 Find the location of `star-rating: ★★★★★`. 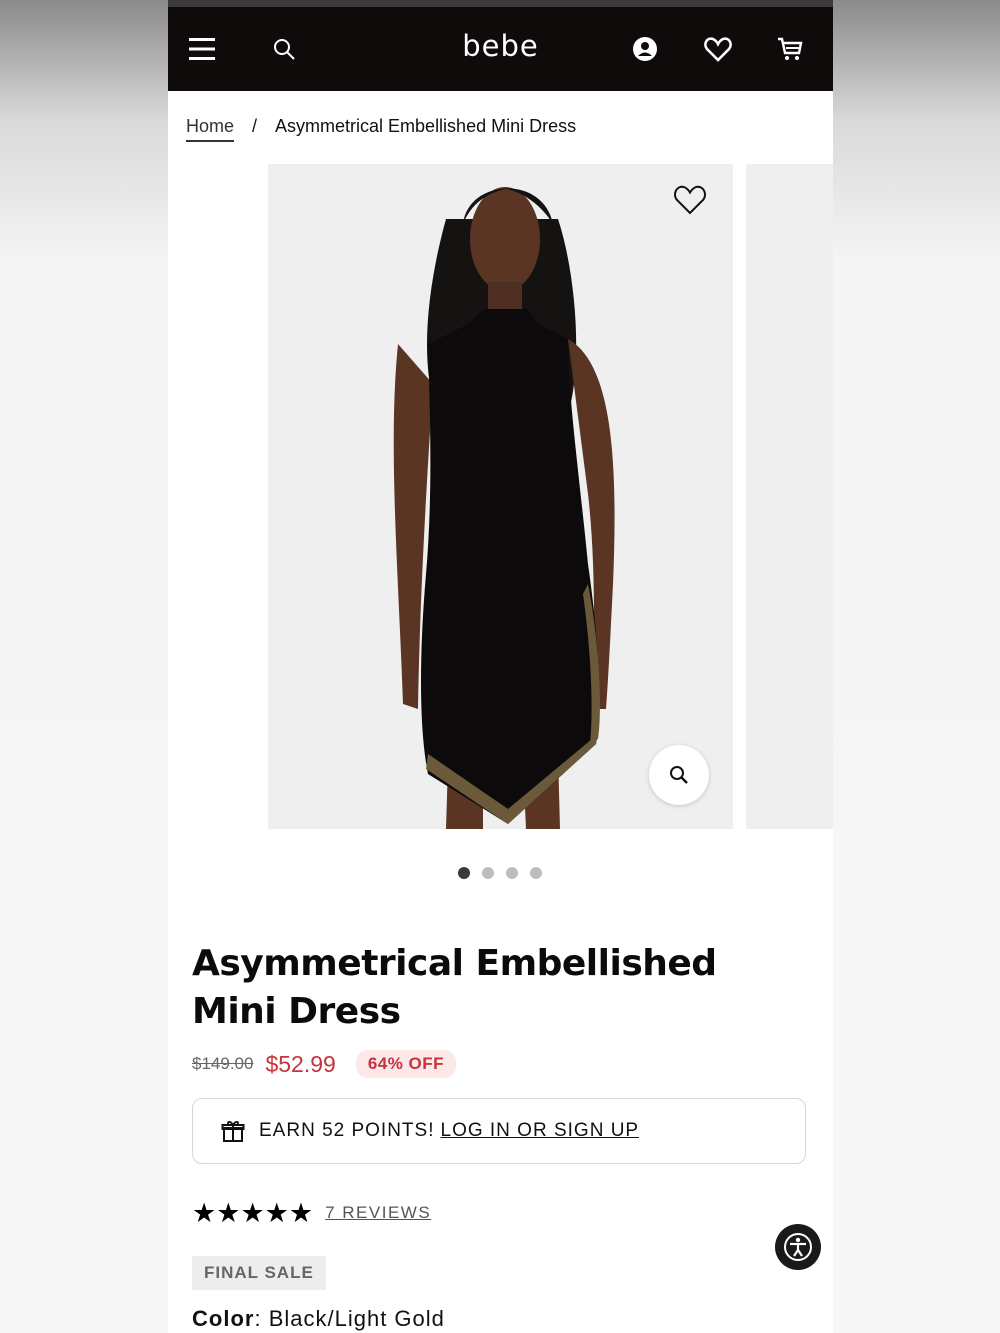

star-rating: ★★★★★ is located at coordinates (252, 1213).